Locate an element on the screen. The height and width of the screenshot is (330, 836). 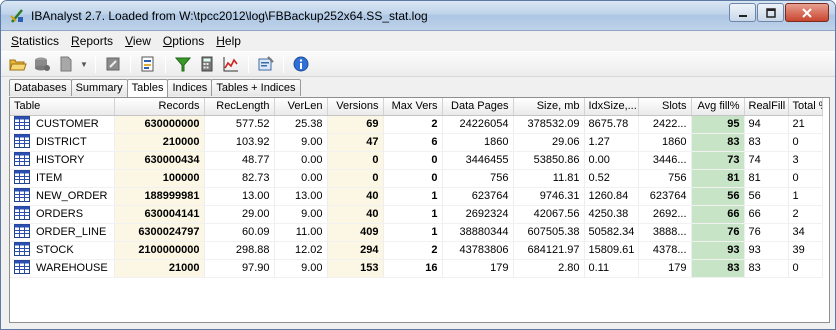
cell-avgfill: 93 is located at coordinates (718, 250).